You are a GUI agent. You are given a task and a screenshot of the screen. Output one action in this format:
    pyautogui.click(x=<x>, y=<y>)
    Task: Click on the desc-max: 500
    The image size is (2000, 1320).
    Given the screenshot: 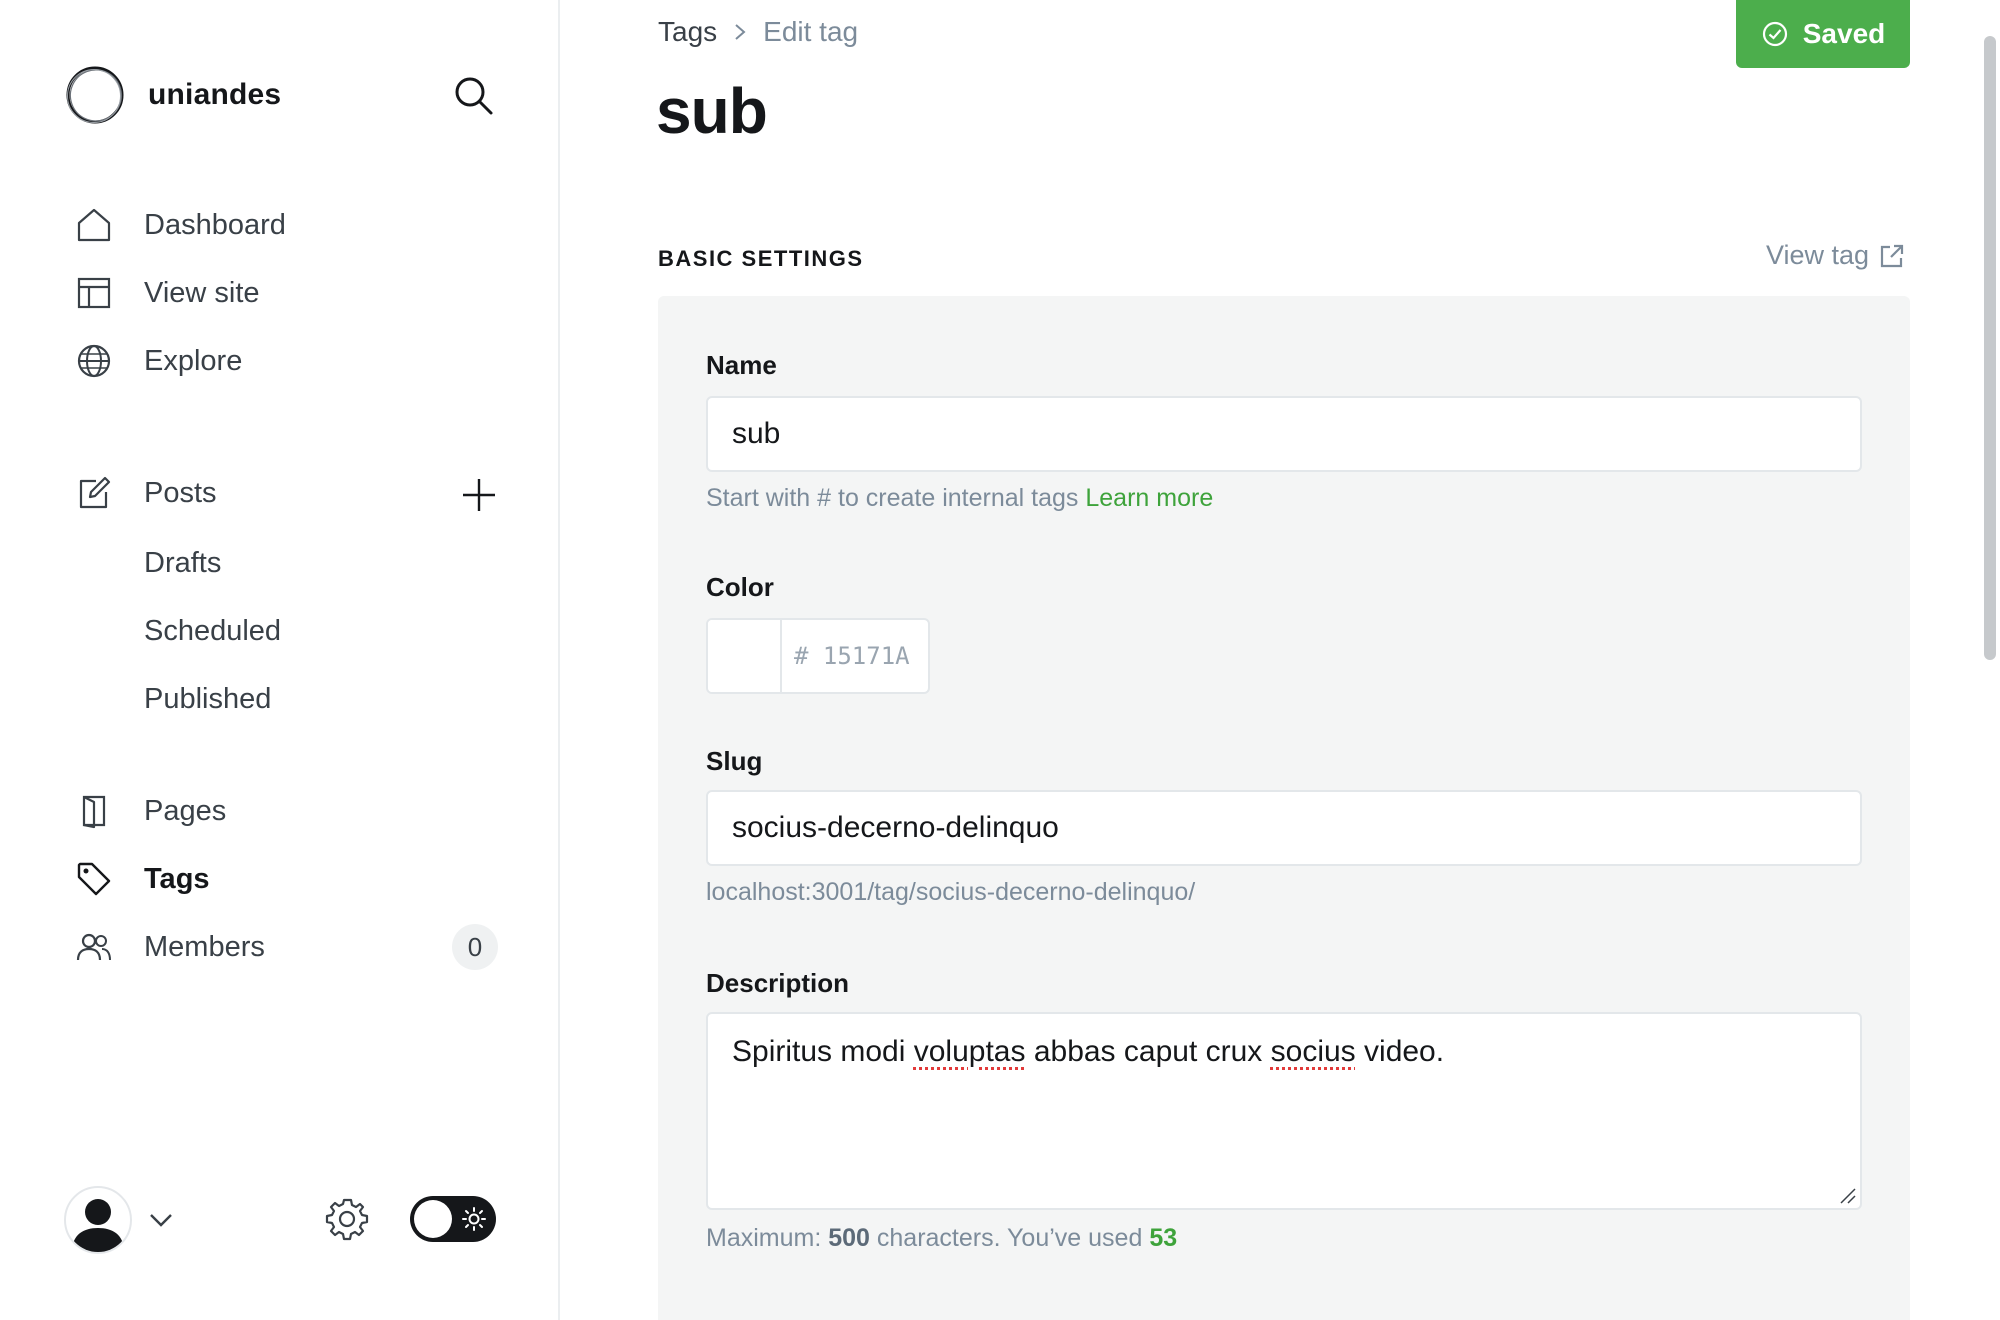 What is the action you would take?
    pyautogui.click(x=849, y=1238)
    